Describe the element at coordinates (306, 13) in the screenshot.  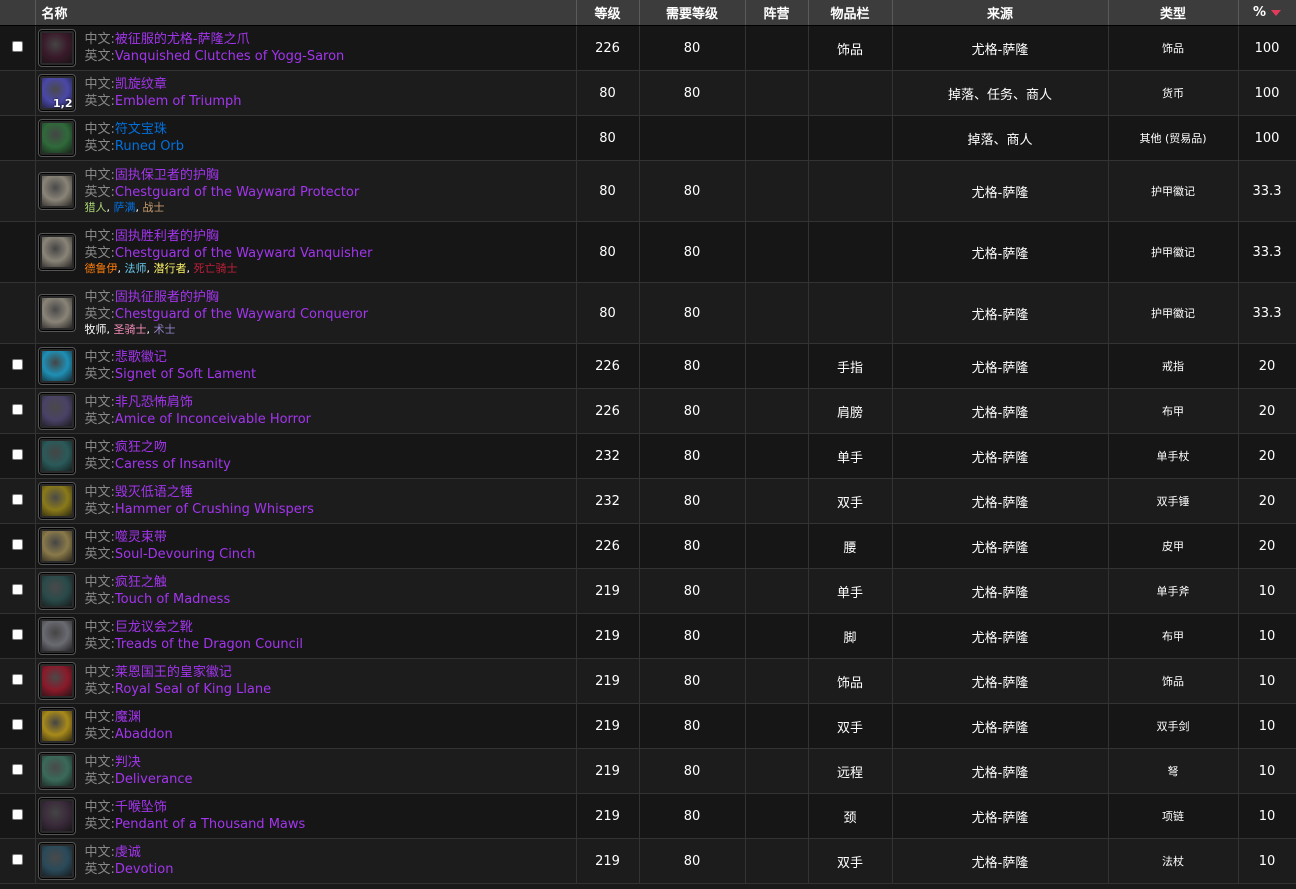
I see `header-name: 名称` at that location.